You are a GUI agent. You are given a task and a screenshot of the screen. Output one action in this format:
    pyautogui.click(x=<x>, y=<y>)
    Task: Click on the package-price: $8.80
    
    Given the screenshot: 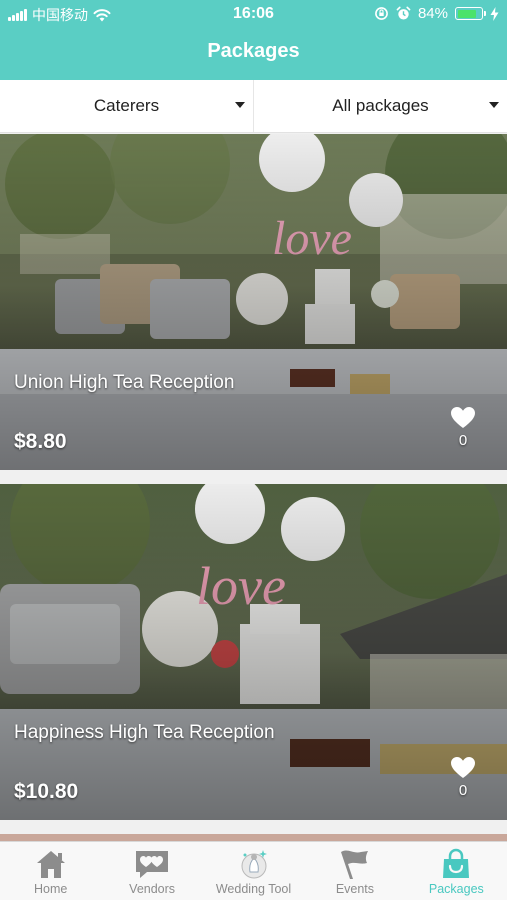 What is the action you would take?
    pyautogui.click(x=40, y=441)
    